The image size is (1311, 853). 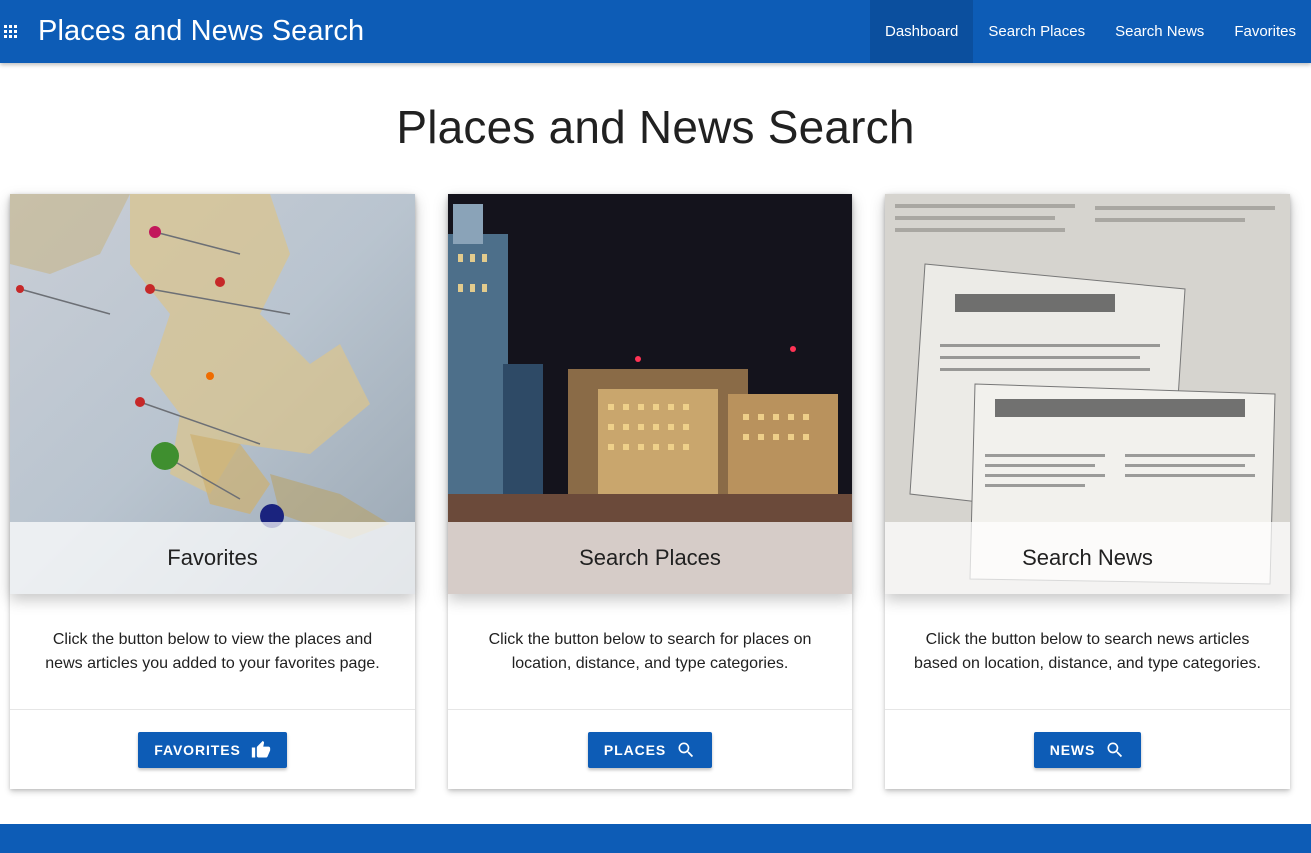 I want to click on places-button-label: PLACES, so click(x=635, y=749).